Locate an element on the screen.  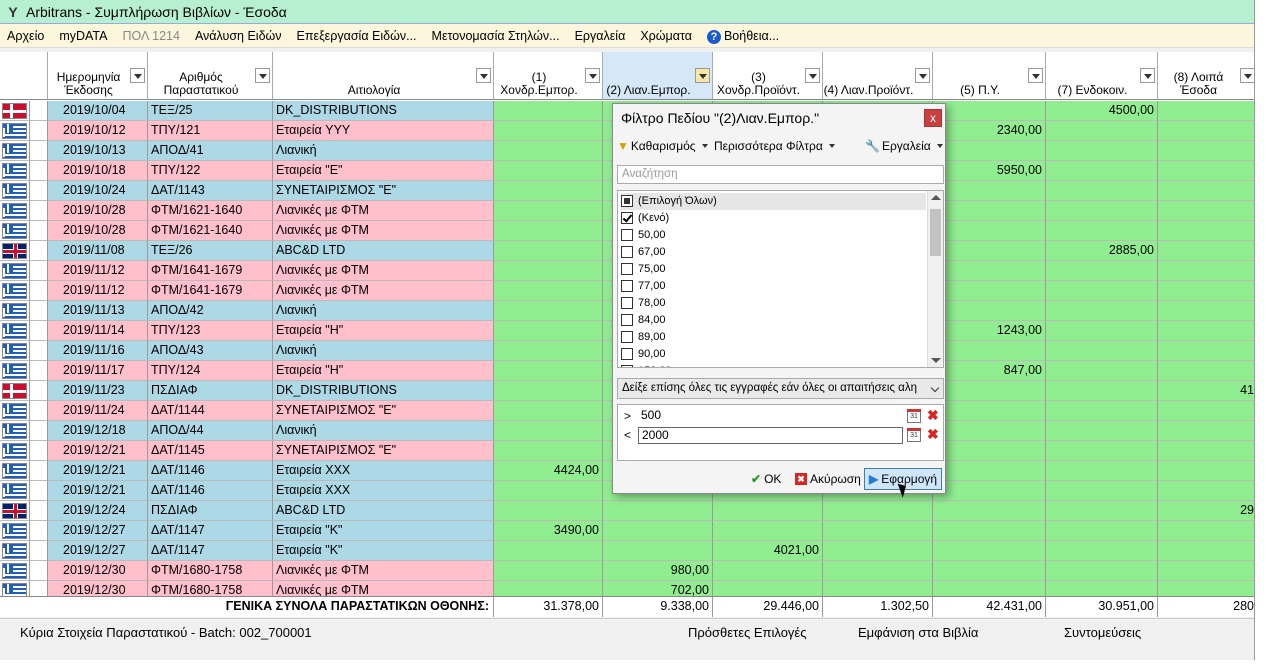
table-row: 2019/12/24 ΠΣΔΙΑΦ ABC&D LTD 29 is located at coordinates (627, 511).